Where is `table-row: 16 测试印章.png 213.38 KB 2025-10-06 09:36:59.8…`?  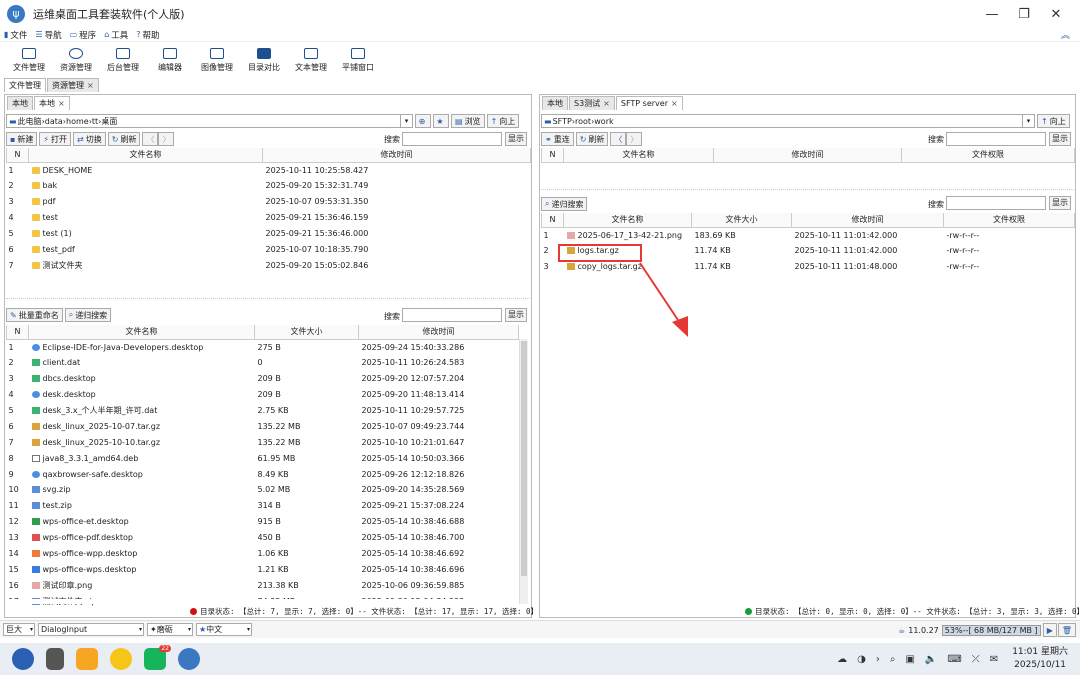 table-row: 16 测试印章.png 213.38 KB 2025-10-06 09:36:59.8… is located at coordinates (263, 585).